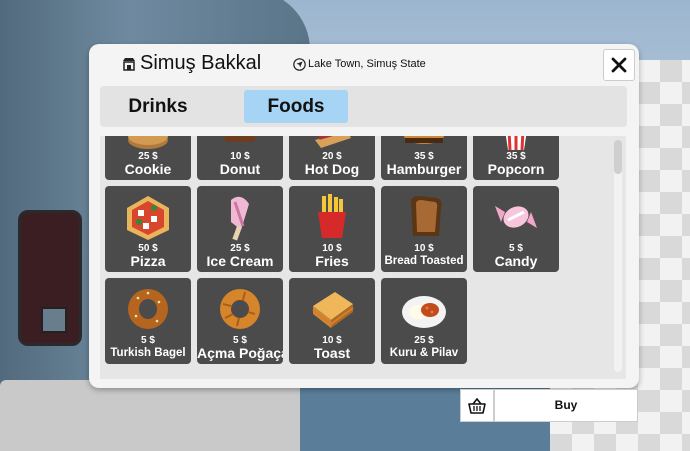 The image size is (690, 451). What do you see at coordinates (148, 169) in the screenshot?
I see `item-name: Cookie` at bounding box center [148, 169].